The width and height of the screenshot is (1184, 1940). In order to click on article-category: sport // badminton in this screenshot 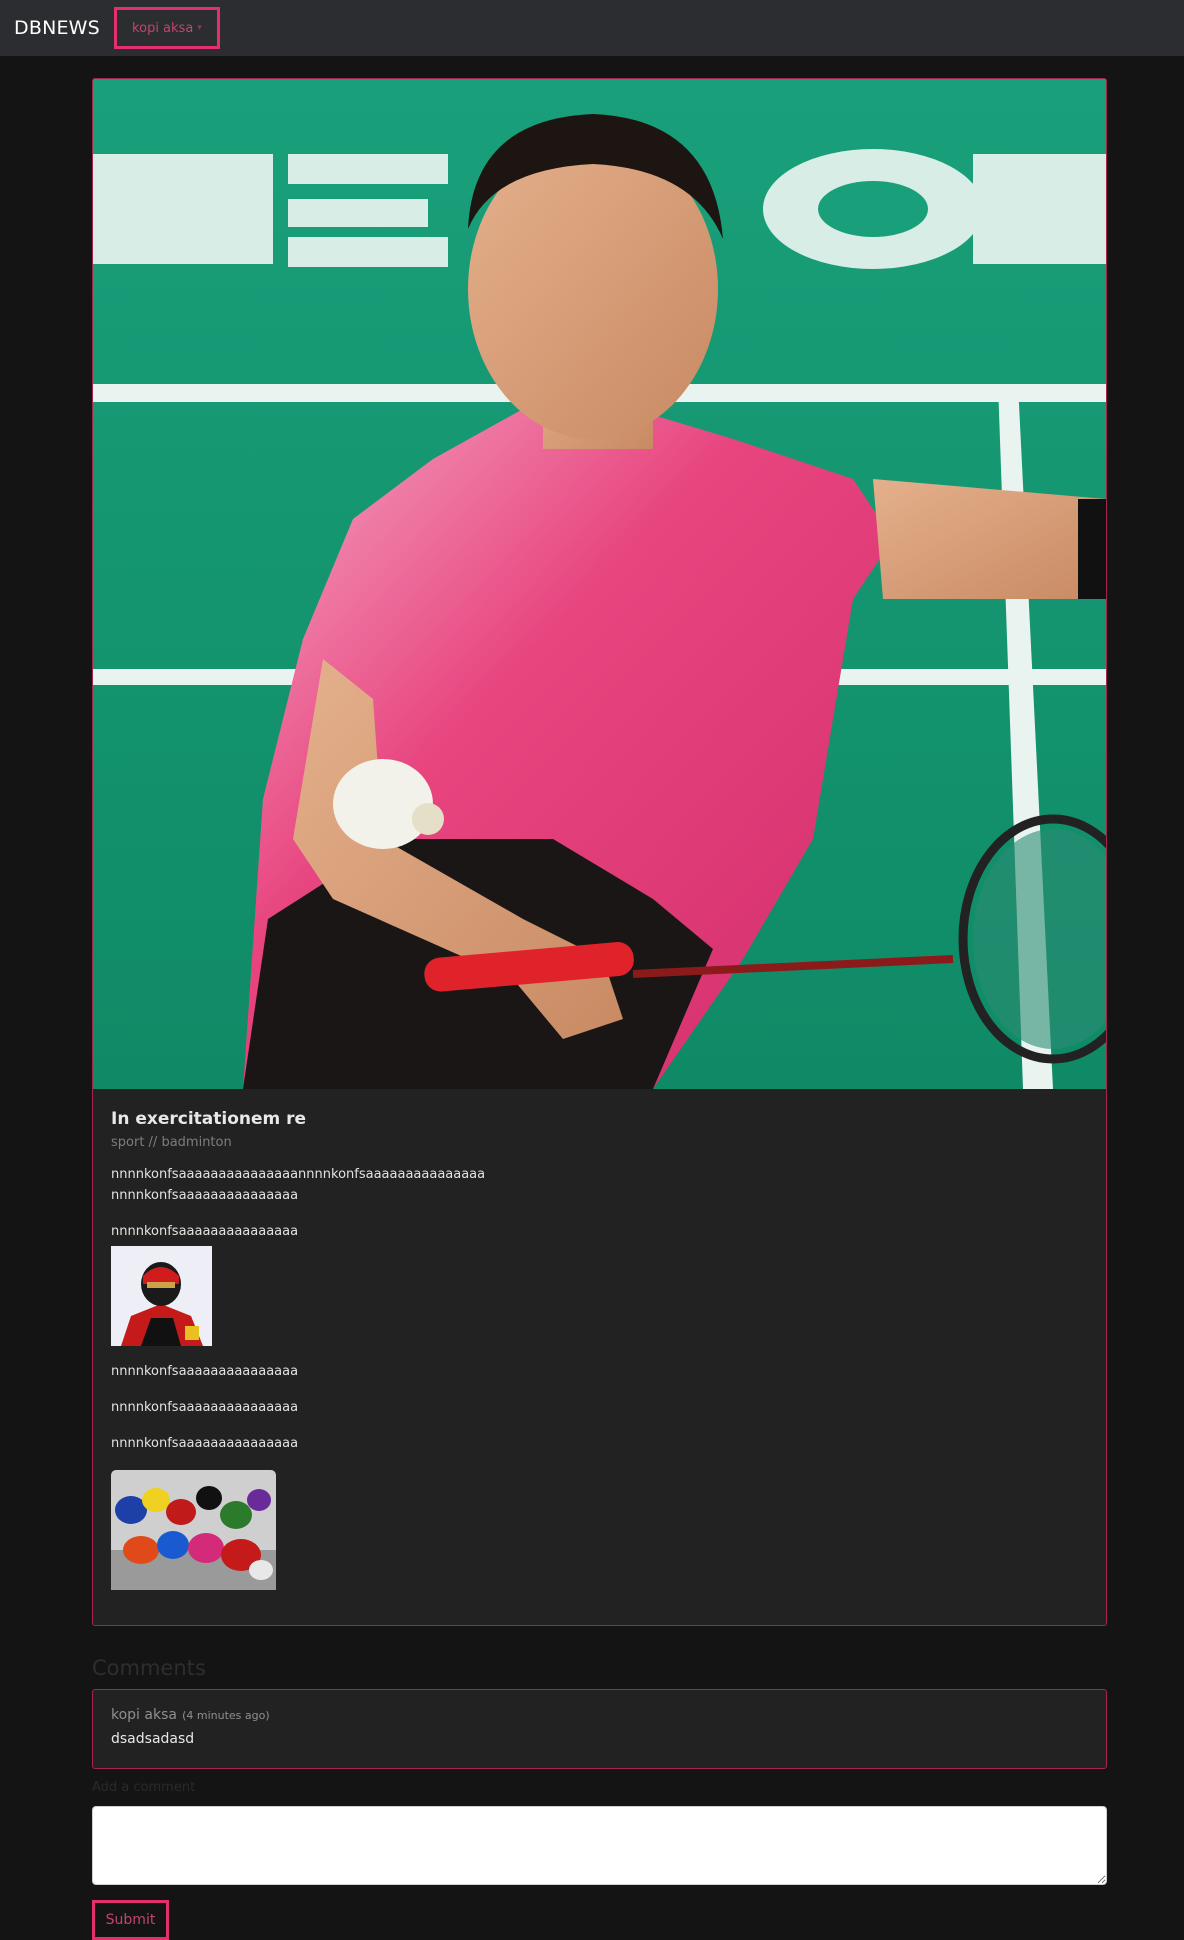, I will do `click(599, 1142)`.